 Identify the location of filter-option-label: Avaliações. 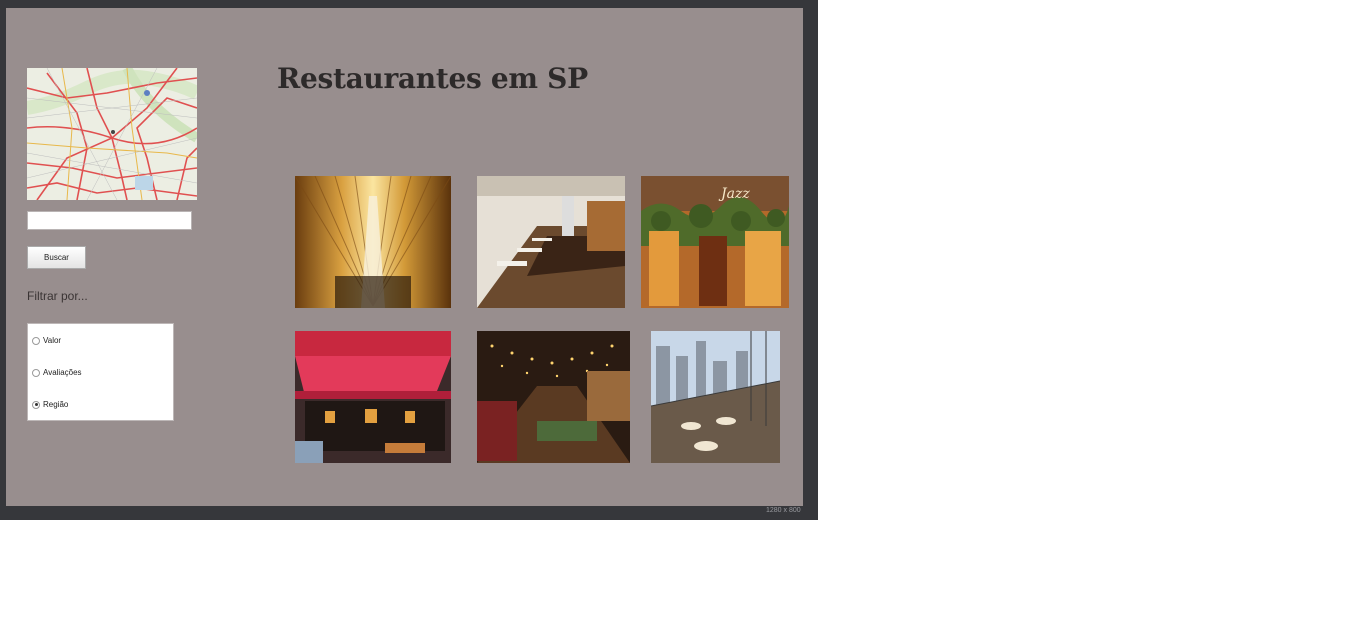
(62, 372).